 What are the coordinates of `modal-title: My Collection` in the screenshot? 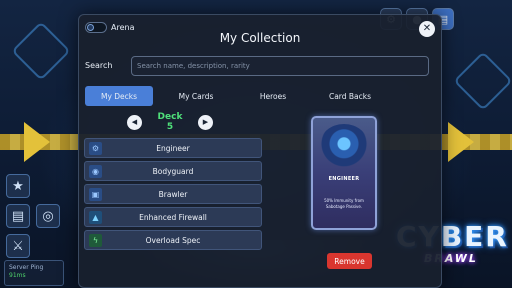 It's located at (260, 38).